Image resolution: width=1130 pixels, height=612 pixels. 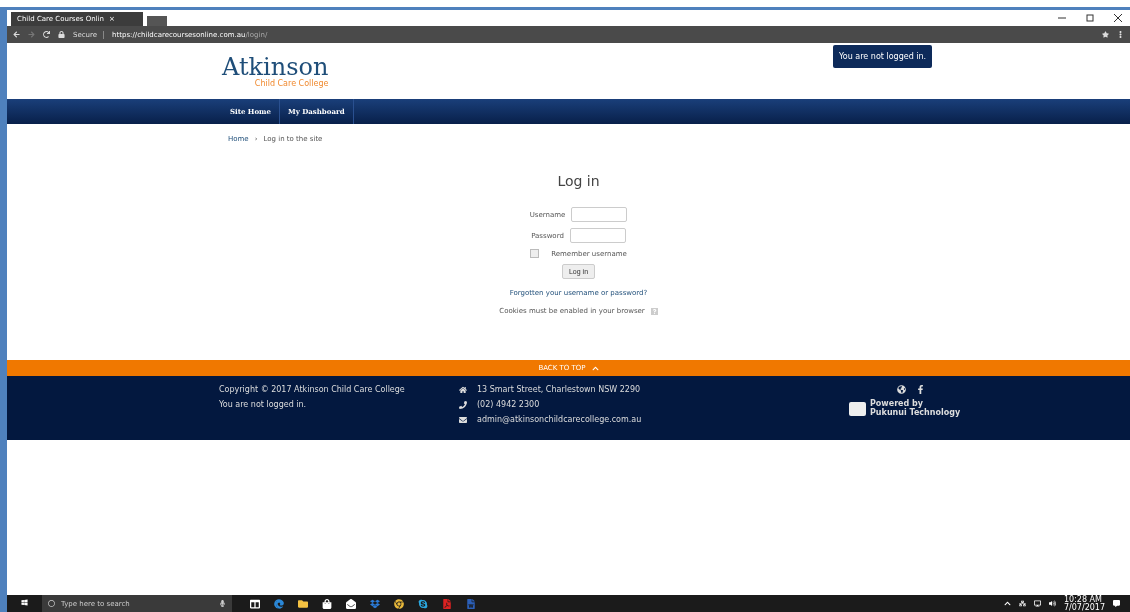 I want to click on username-field, so click(x=599, y=214).